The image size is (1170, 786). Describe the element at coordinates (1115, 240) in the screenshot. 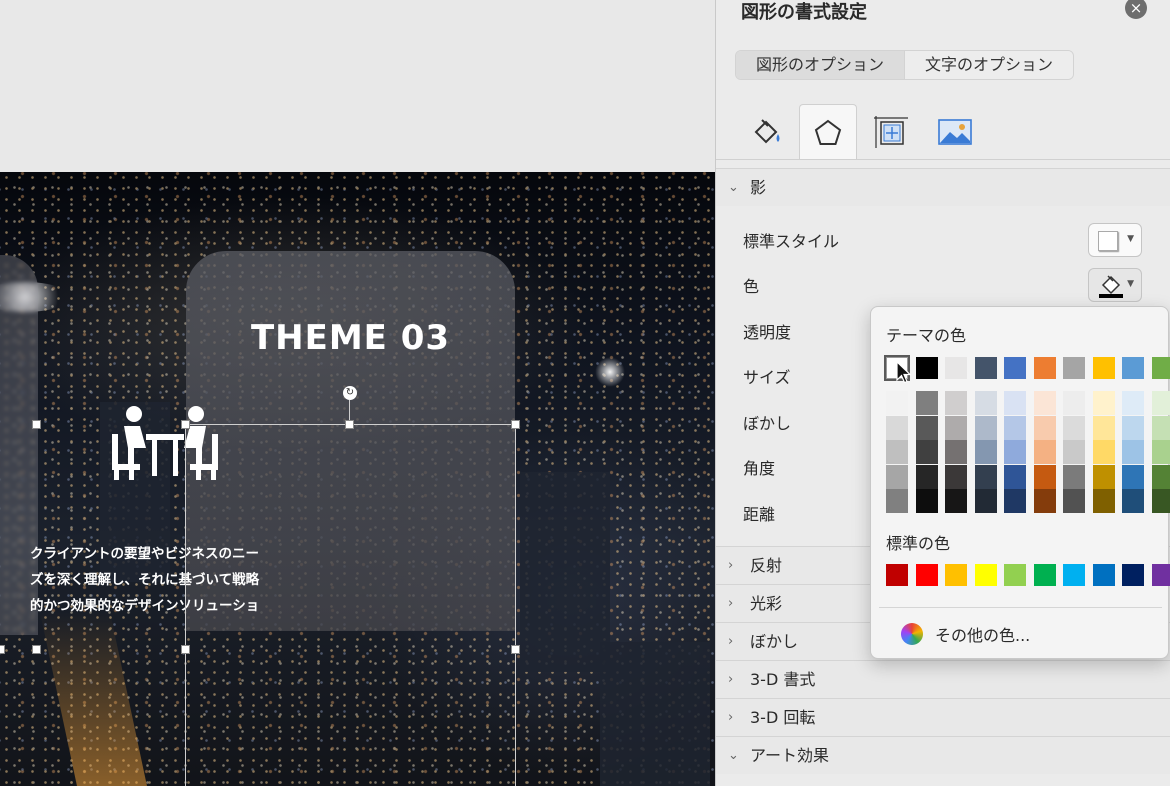

I see `presets-dropdown: ▼` at that location.